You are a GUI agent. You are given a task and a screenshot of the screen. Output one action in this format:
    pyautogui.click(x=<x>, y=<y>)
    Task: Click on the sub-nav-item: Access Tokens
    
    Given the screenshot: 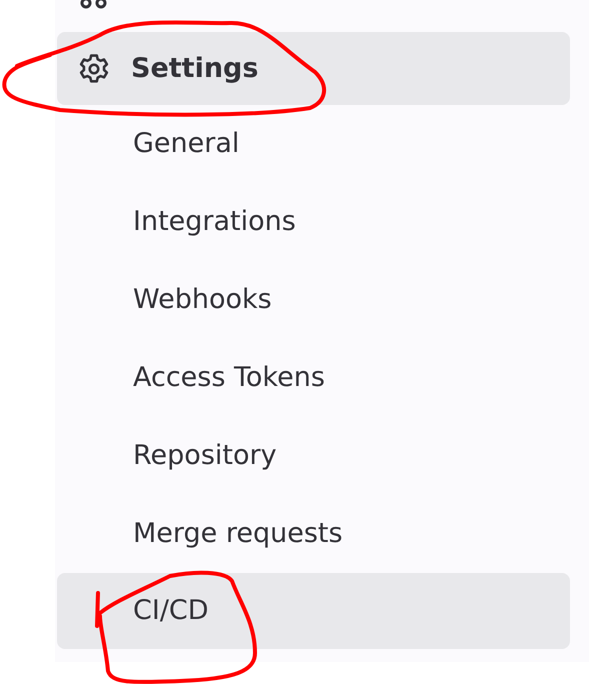 What is the action you would take?
    pyautogui.click(x=313, y=378)
    